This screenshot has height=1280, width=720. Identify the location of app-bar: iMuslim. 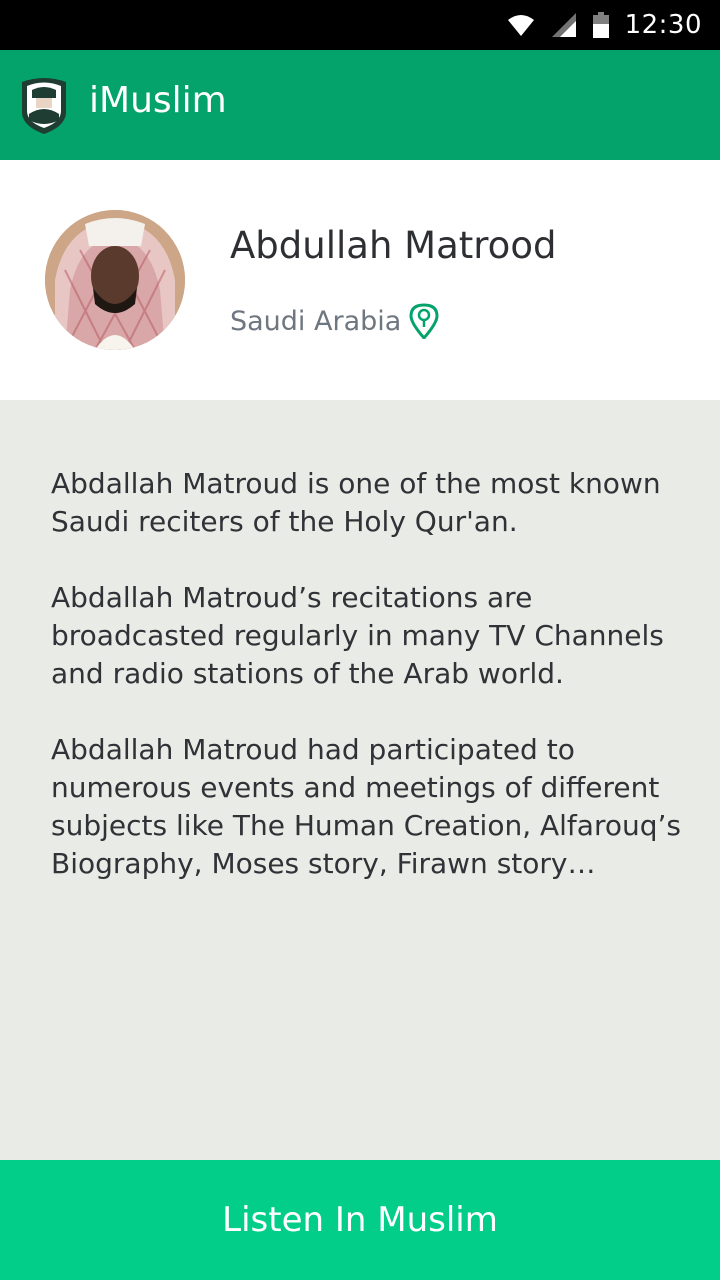
(360, 105).